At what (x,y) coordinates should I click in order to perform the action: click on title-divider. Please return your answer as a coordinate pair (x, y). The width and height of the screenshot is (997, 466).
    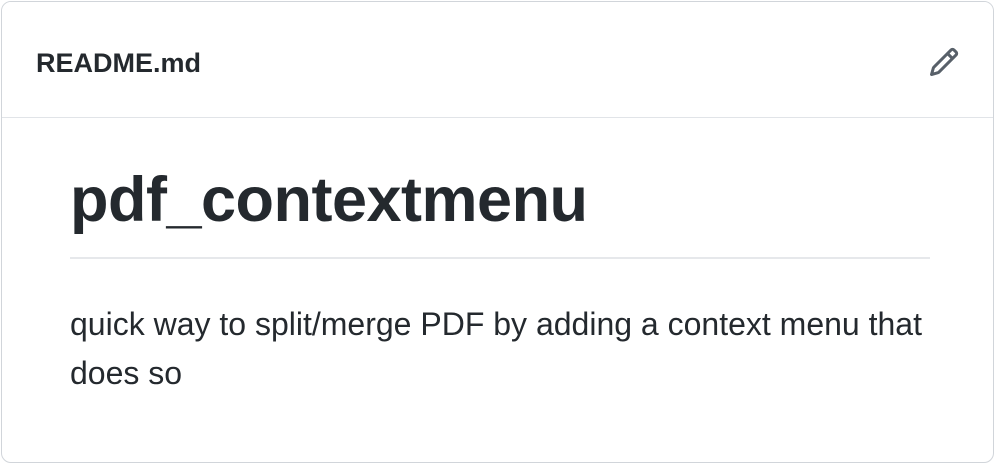
    Looking at the image, I should click on (500, 258).